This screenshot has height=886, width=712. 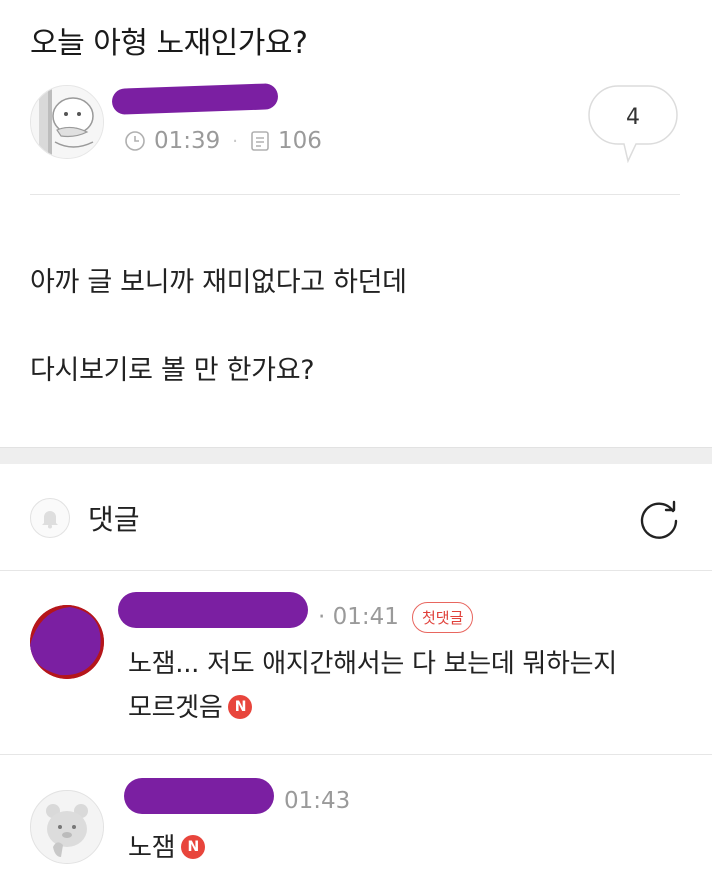 What do you see at coordinates (659, 520) in the screenshot?
I see `refresh-icon` at bounding box center [659, 520].